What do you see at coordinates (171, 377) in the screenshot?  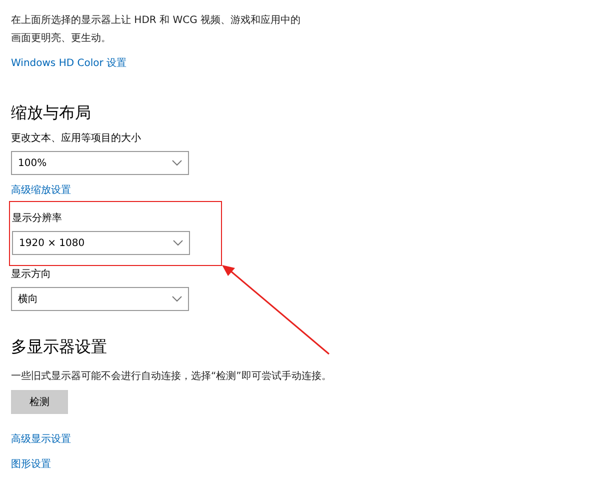 I see `info-text: 一些旧式显示器可能不会进行自动连接，选择“检测”即可尝试手动连接。` at bounding box center [171, 377].